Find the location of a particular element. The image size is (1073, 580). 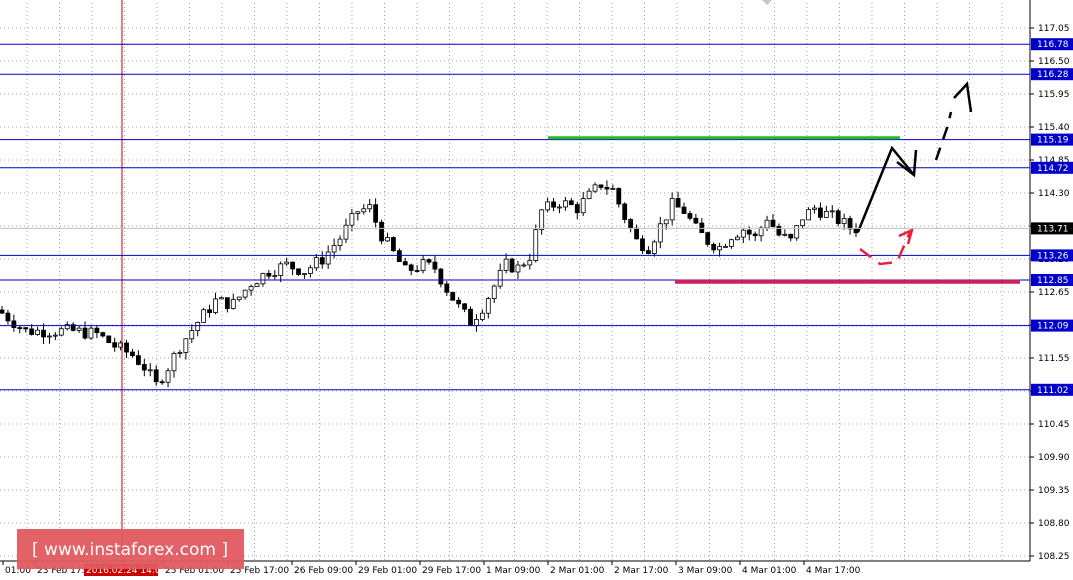

current-price-label: 113.71 is located at coordinates (1053, 229).